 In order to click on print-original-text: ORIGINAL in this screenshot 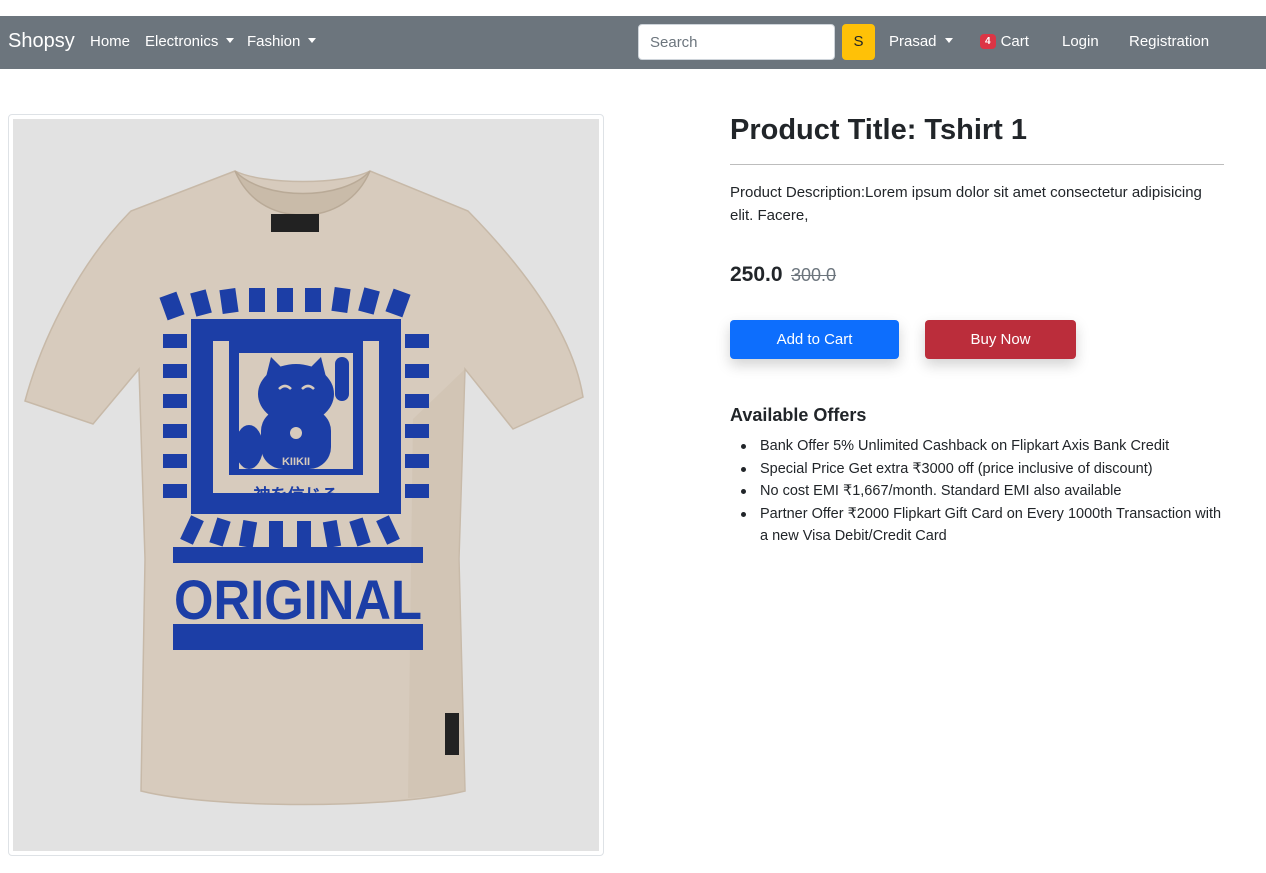, I will do `click(298, 599)`.